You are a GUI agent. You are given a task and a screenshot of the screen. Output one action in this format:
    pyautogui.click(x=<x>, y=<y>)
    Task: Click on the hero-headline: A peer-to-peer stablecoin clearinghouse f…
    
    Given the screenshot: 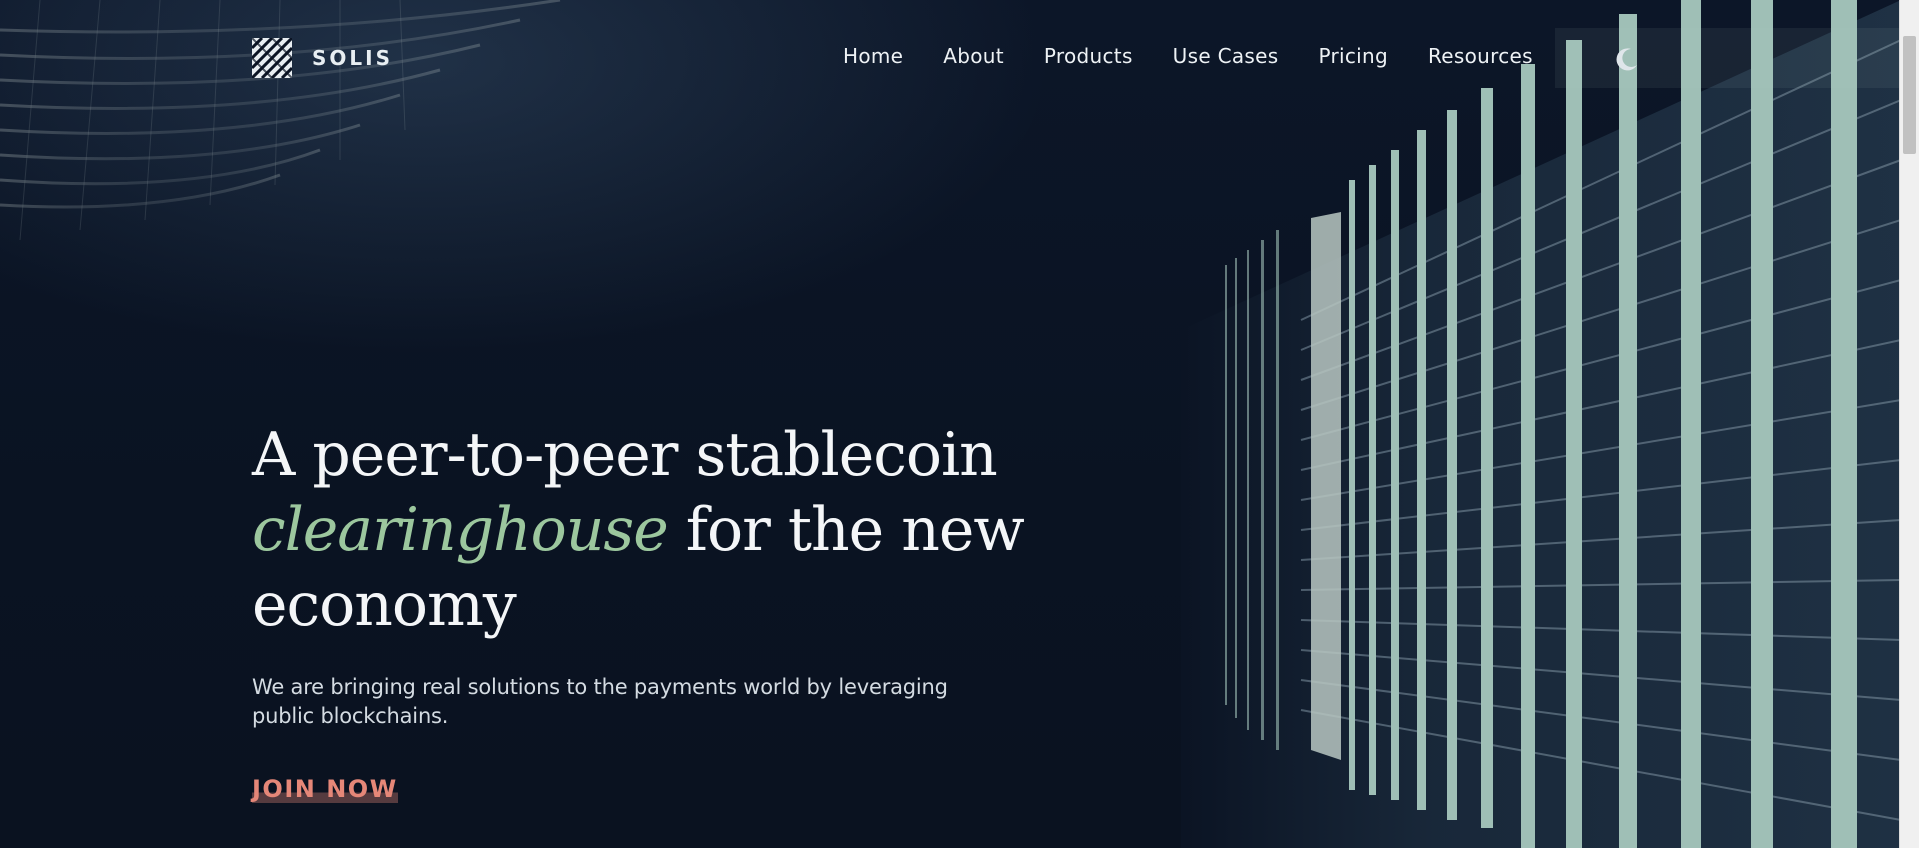 What is the action you would take?
    pyautogui.click(x=652, y=530)
    